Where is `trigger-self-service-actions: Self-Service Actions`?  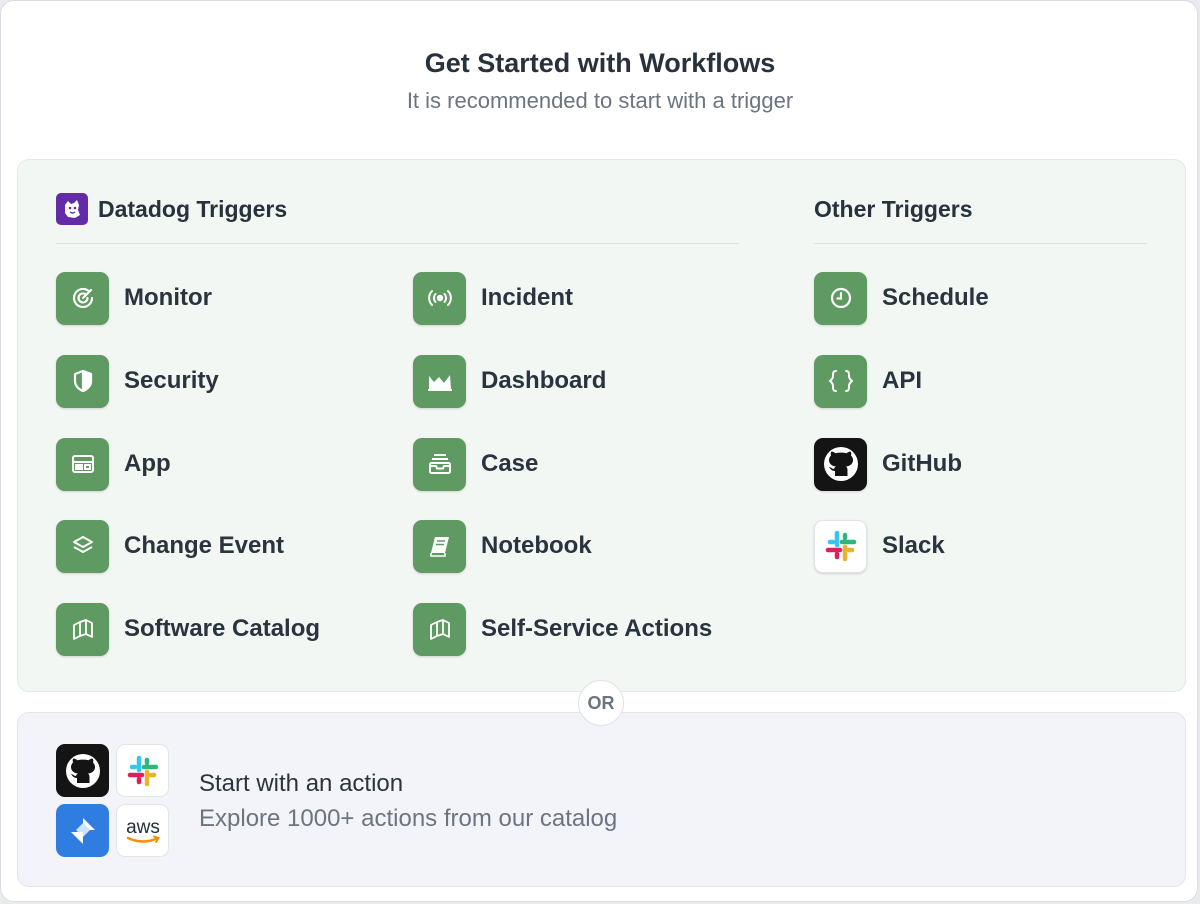 trigger-self-service-actions: Self-Service Actions is located at coordinates (562, 629).